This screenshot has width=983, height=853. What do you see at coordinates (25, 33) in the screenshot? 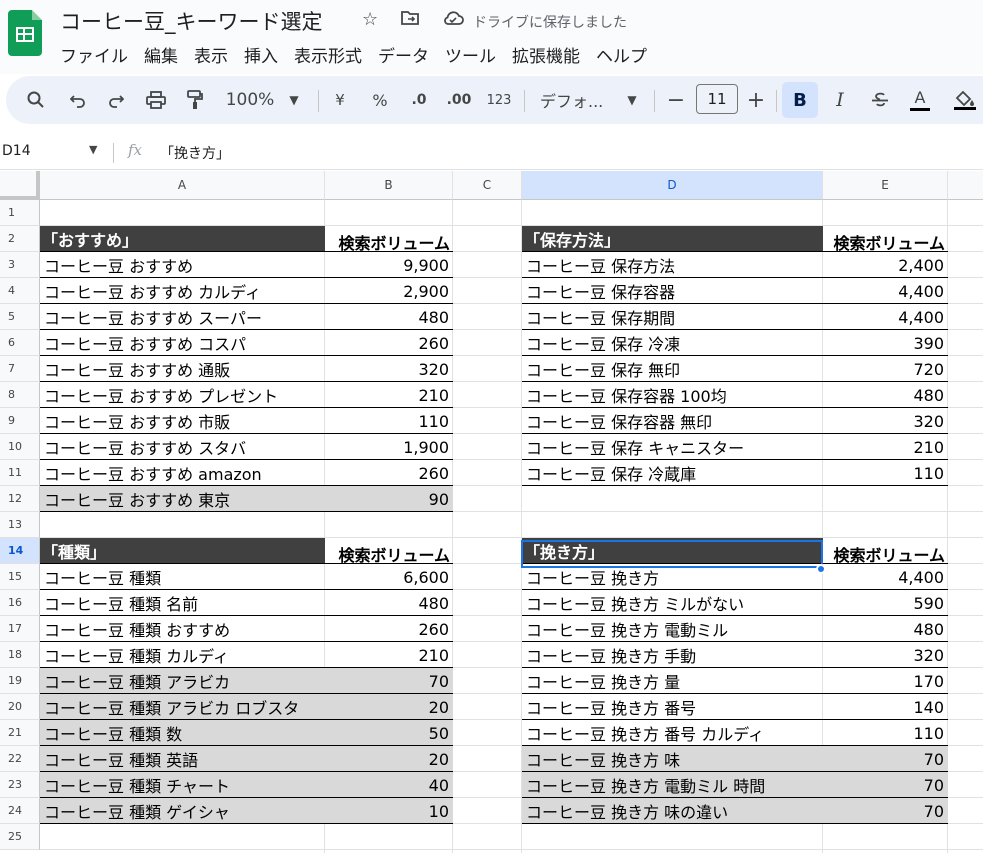
I see `sheets-logo-icon` at bounding box center [25, 33].